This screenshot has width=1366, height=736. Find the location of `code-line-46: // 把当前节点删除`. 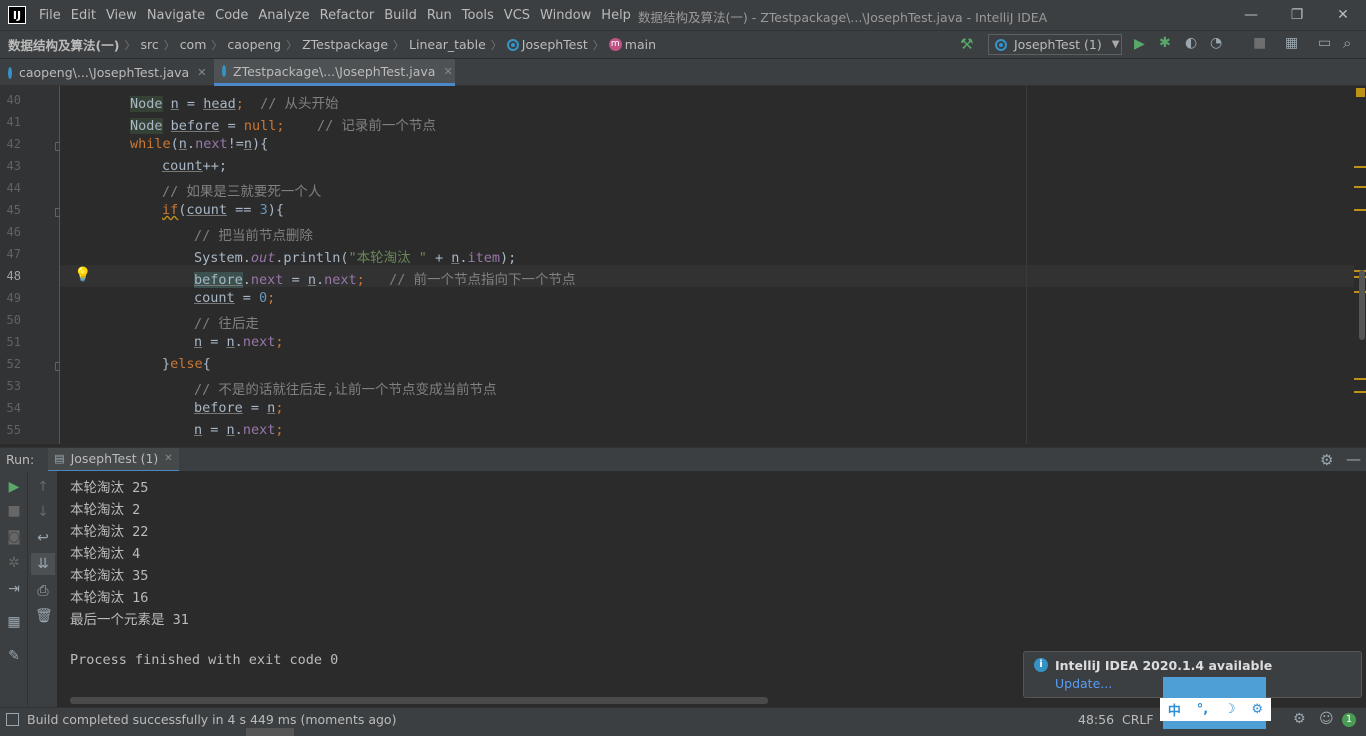

code-line-46: // 把当前节点删除 is located at coordinates (253, 236).